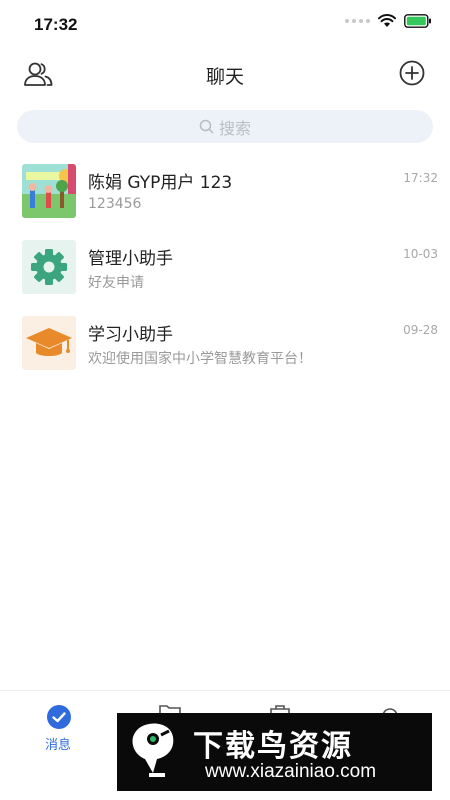 Image resolution: width=450 pixels, height=800 pixels. I want to click on chat-name: 陈娟 GYP用户 123, so click(160, 183).